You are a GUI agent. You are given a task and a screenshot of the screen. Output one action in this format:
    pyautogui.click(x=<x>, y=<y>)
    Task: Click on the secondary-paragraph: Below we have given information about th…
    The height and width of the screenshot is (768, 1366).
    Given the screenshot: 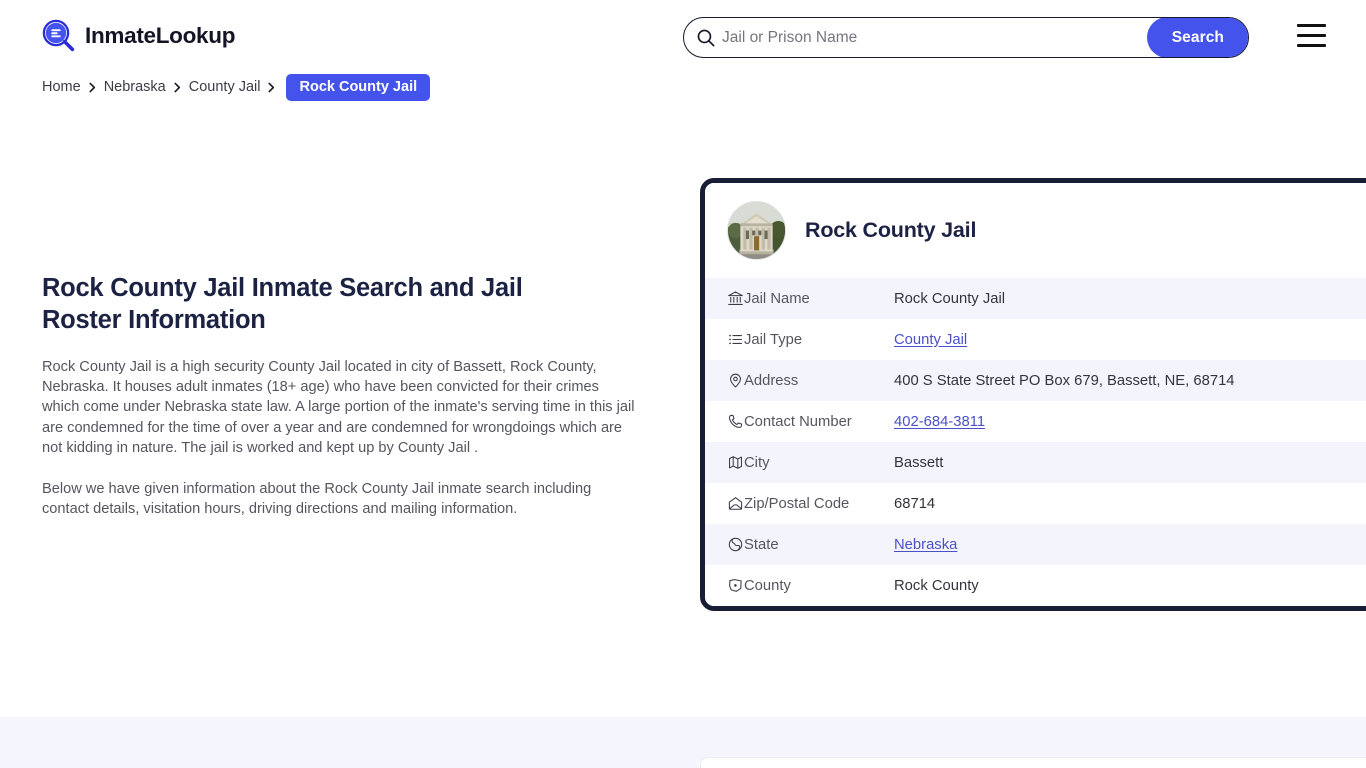 What is the action you would take?
    pyautogui.click(x=317, y=499)
    